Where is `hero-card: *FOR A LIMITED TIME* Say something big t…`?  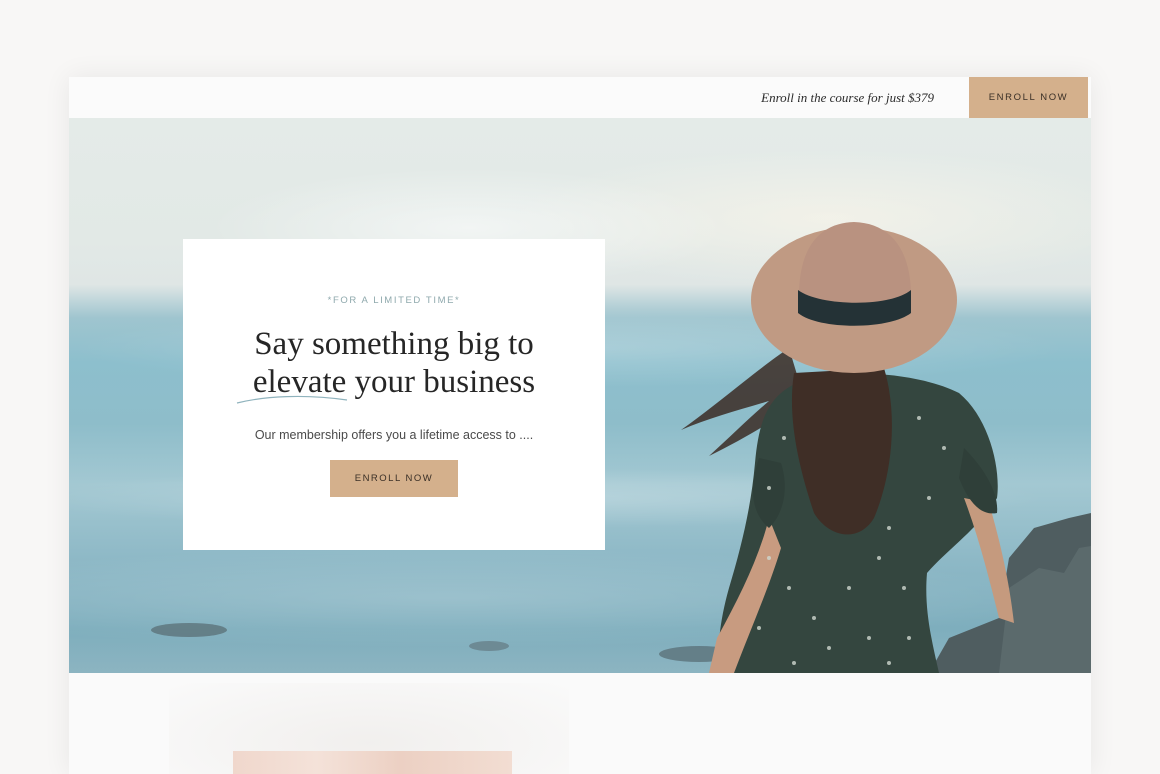 hero-card: *FOR A LIMITED TIME* Say something big t… is located at coordinates (394, 394).